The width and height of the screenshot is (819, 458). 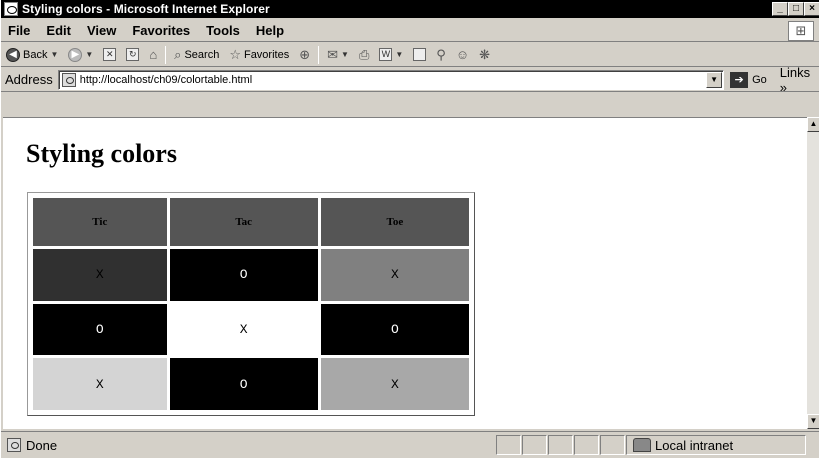 I want to click on status-panes, so click(x=561, y=445).